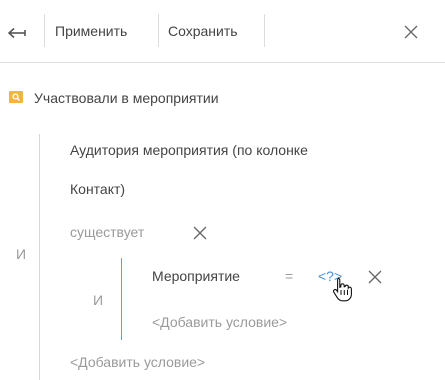 The height and width of the screenshot is (380, 445). I want to click on exists-label: существует, so click(107, 232).